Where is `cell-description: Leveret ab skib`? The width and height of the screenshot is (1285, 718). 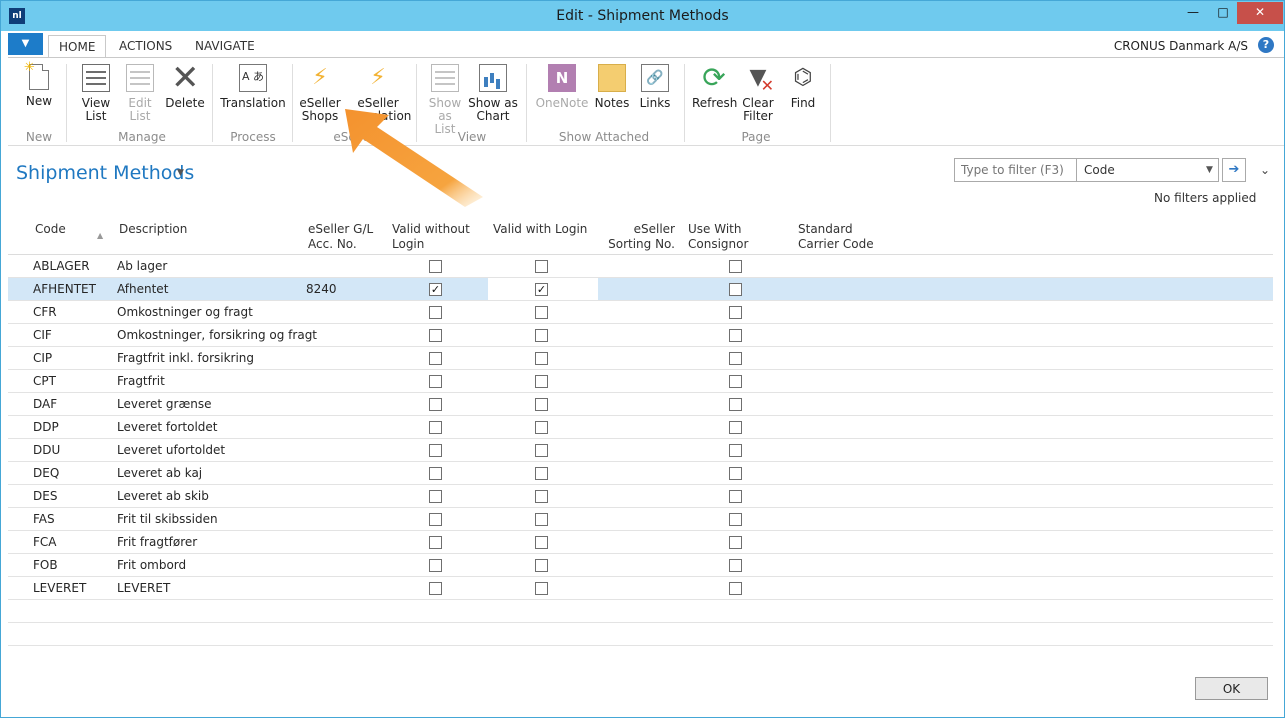
cell-description: Leveret ab skib is located at coordinates (163, 496).